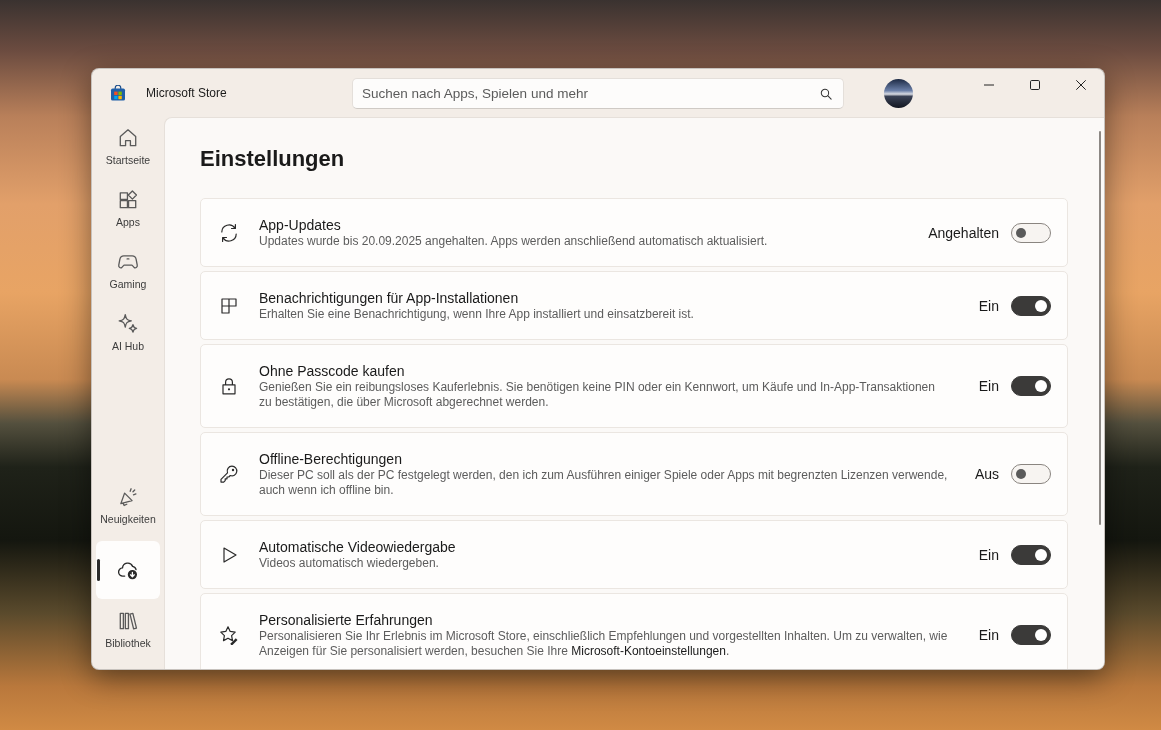 This screenshot has height=730, width=1161. I want to click on setting-title: App-Updates, so click(300, 225).